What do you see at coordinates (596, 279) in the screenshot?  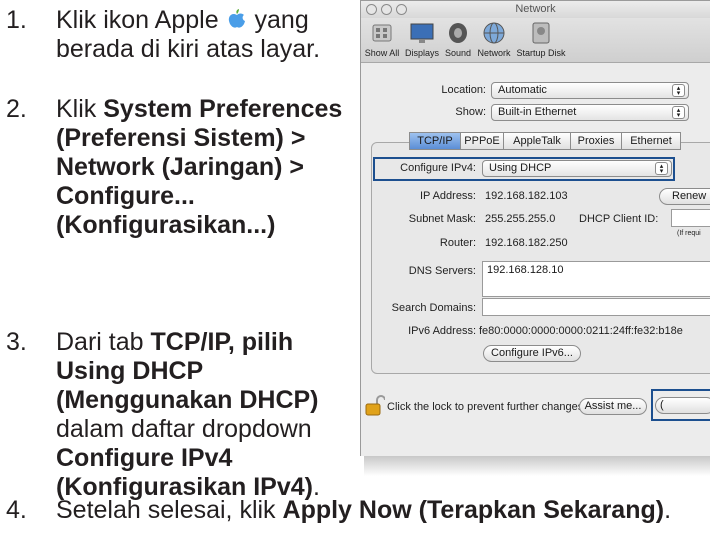 I see `dns-servers-input: 192.168.128.10` at bounding box center [596, 279].